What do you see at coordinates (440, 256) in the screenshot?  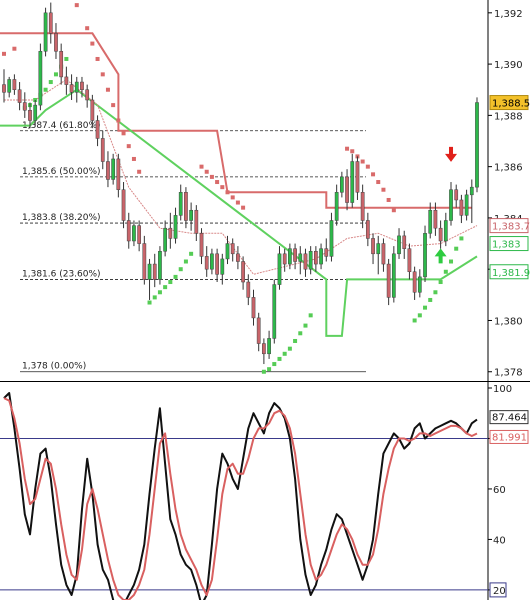 I see `buy-signal-arrow` at bounding box center [440, 256].